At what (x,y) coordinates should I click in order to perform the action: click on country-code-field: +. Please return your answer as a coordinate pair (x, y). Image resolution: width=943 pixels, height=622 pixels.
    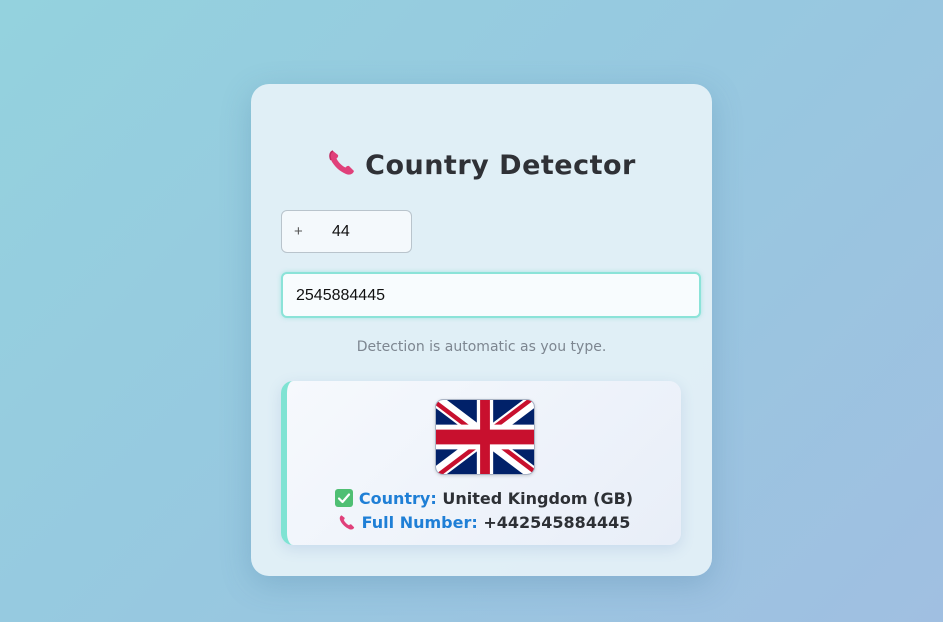
    Looking at the image, I should click on (346, 231).